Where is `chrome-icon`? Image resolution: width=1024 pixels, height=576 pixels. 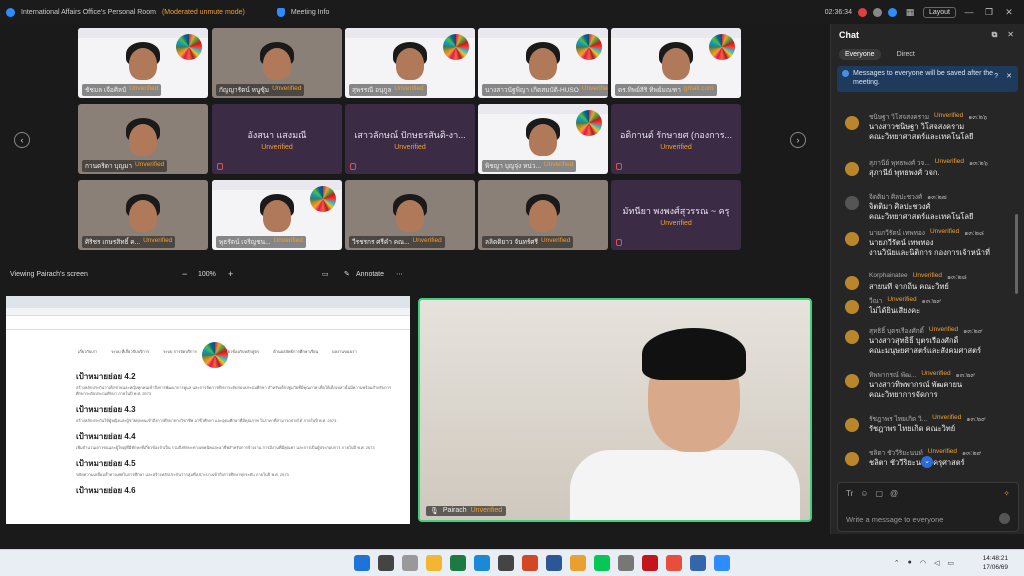 chrome-icon is located at coordinates (578, 563).